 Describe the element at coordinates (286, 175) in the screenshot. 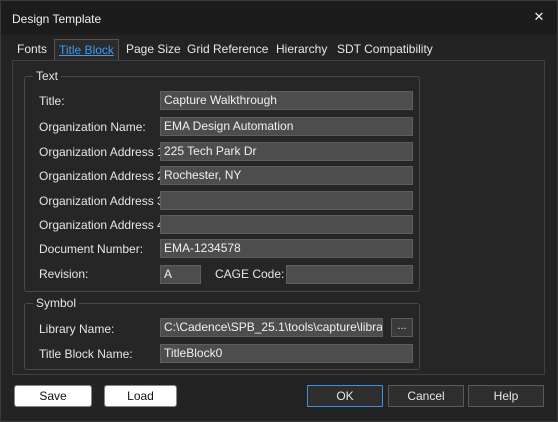

I see `org-address-2-field: Rochester, NY` at that location.